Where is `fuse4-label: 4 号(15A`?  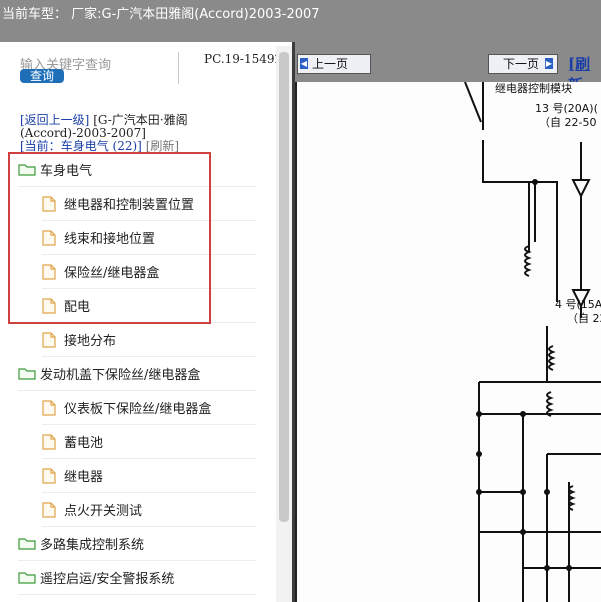
fuse4-label: 4 号(15A is located at coordinates (578, 304).